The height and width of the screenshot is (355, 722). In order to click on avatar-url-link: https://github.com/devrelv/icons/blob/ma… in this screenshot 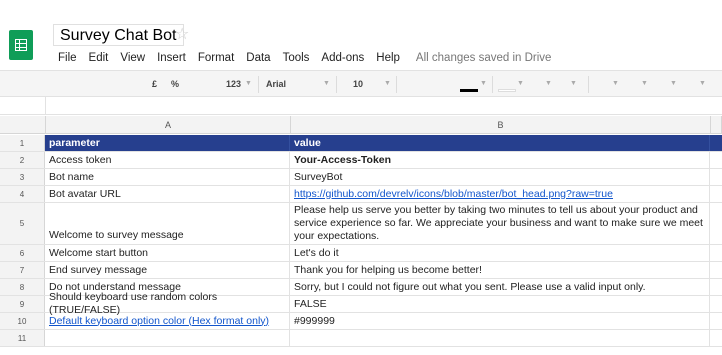, I will do `click(453, 194)`.